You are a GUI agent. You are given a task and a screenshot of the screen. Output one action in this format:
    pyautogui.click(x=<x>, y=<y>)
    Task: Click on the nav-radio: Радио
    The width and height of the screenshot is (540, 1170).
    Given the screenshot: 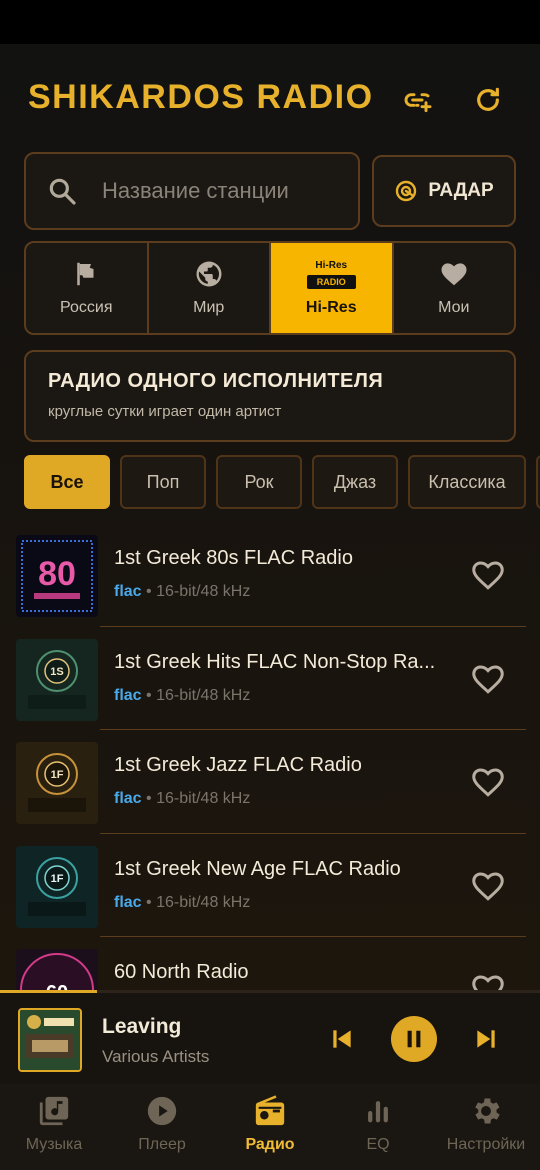 What is the action you would take?
    pyautogui.click(x=270, y=1127)
    